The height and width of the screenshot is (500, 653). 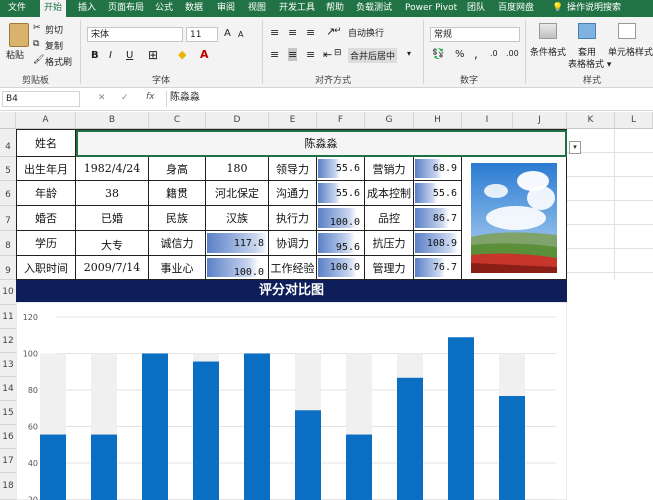 I want to click on fill-color-icon: ◆, so click(x=182, y=54).